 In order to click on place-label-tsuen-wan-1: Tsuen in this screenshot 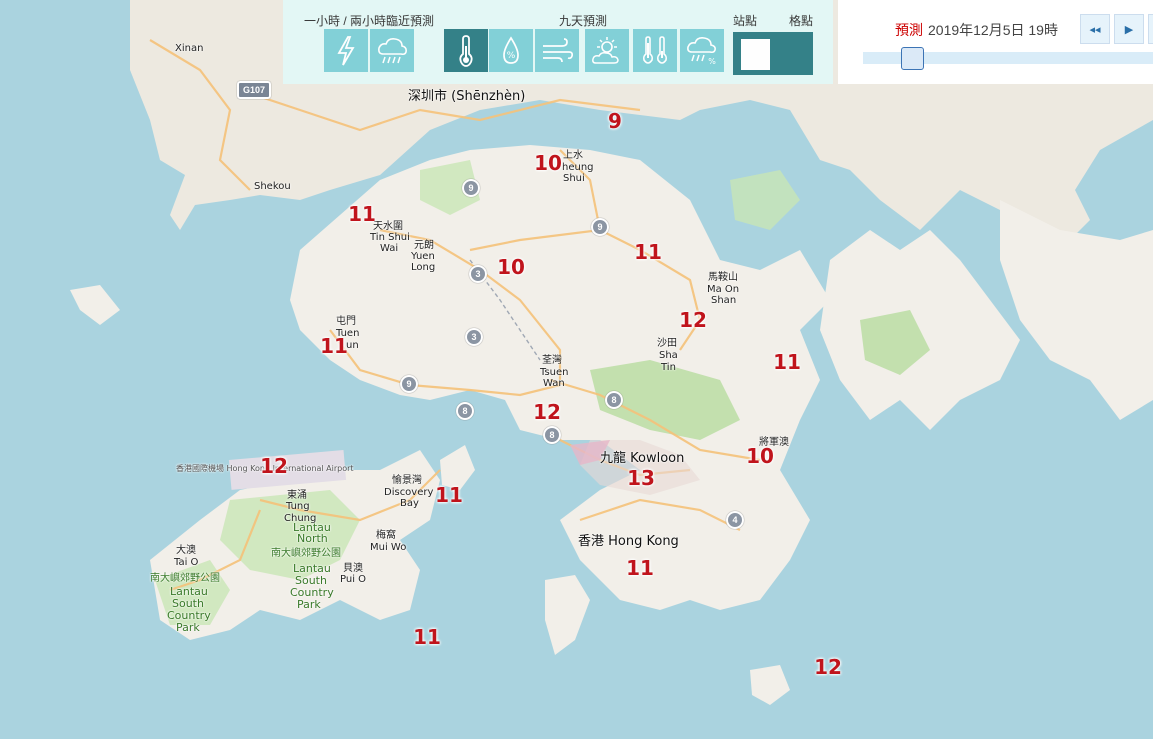, I will do `click(554, 372)`.